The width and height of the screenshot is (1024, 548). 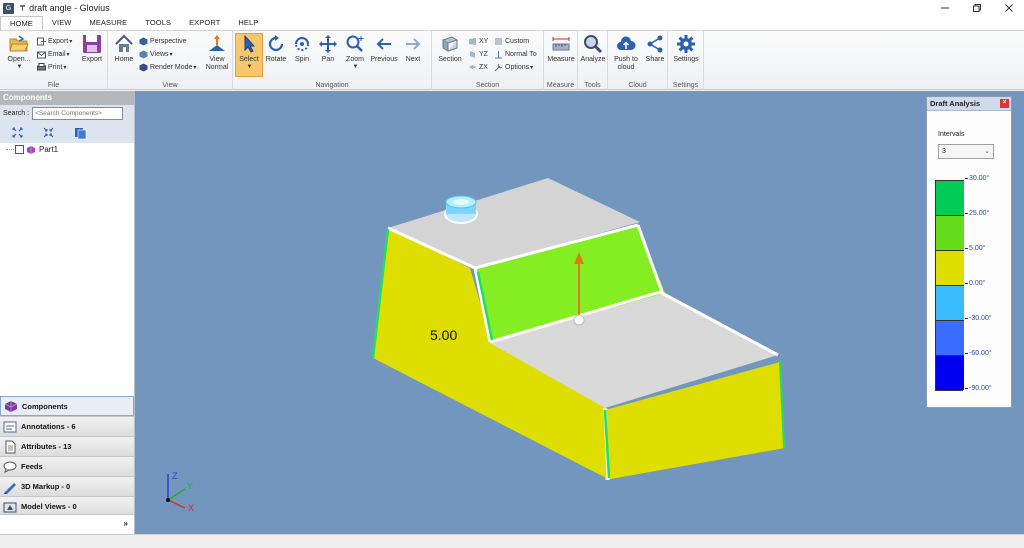 What do you see at coordinates (637, 85) in the screenshot?
I see `group-label-cloud: Cloud` at bounding box center [637, 85].